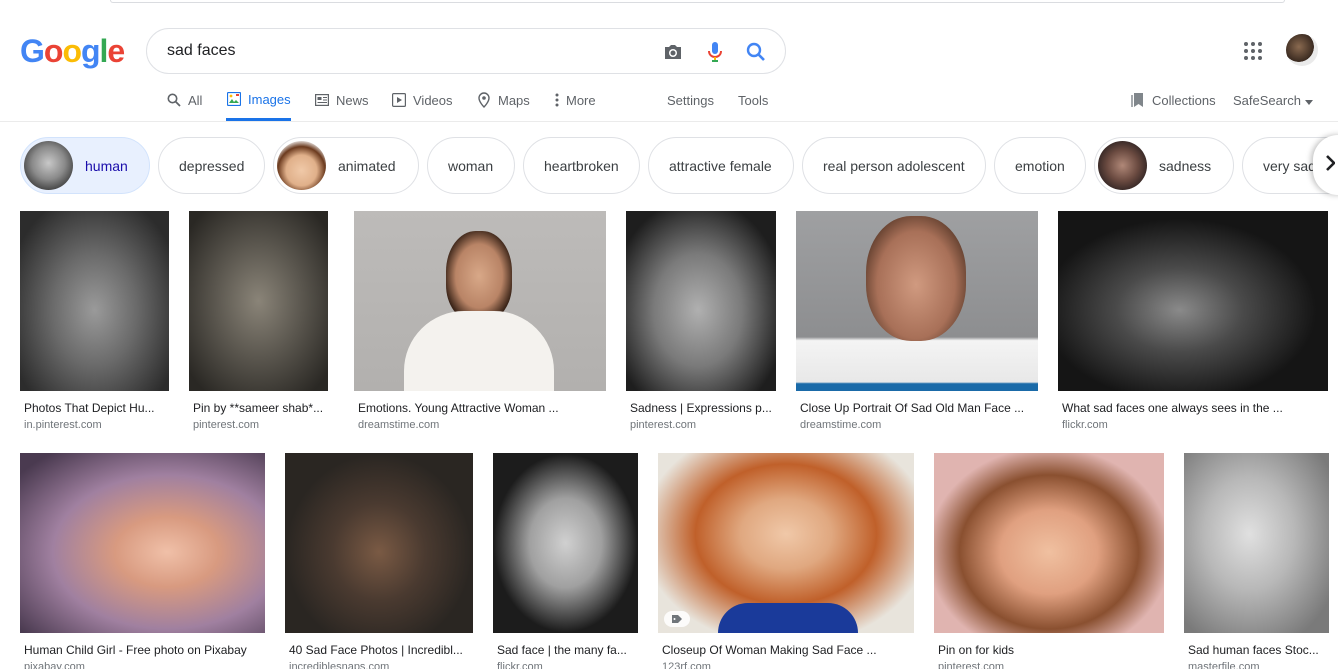  Describe the element at coordinates (484, 100) in the screenshot. I see `map-pin-icon` at that location.